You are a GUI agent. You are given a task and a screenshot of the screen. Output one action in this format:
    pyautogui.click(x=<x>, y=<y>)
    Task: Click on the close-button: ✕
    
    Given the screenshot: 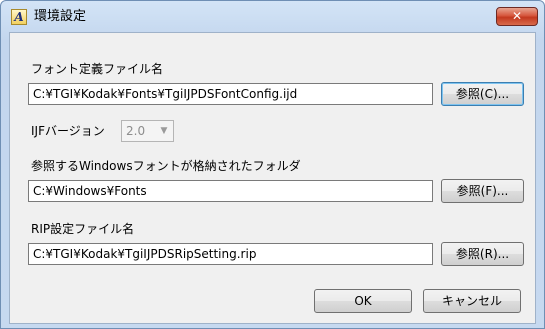 What is the action you would take?
    pyautogui.click(x=517, y=16)
    